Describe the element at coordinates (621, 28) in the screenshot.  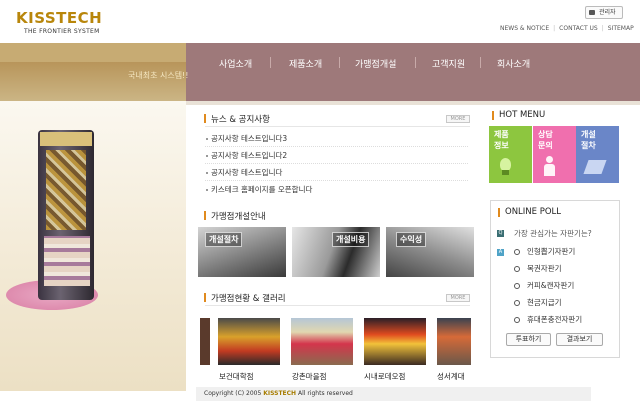
I see `sitemap-link: SITEMAP` at that location.